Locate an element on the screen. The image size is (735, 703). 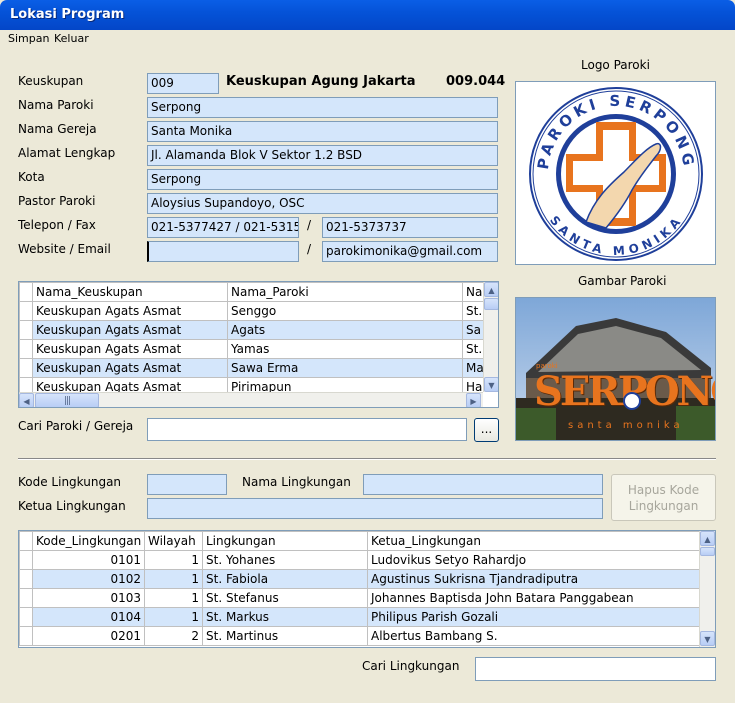
cari-paroki-input is located at coordinates (307, 429).